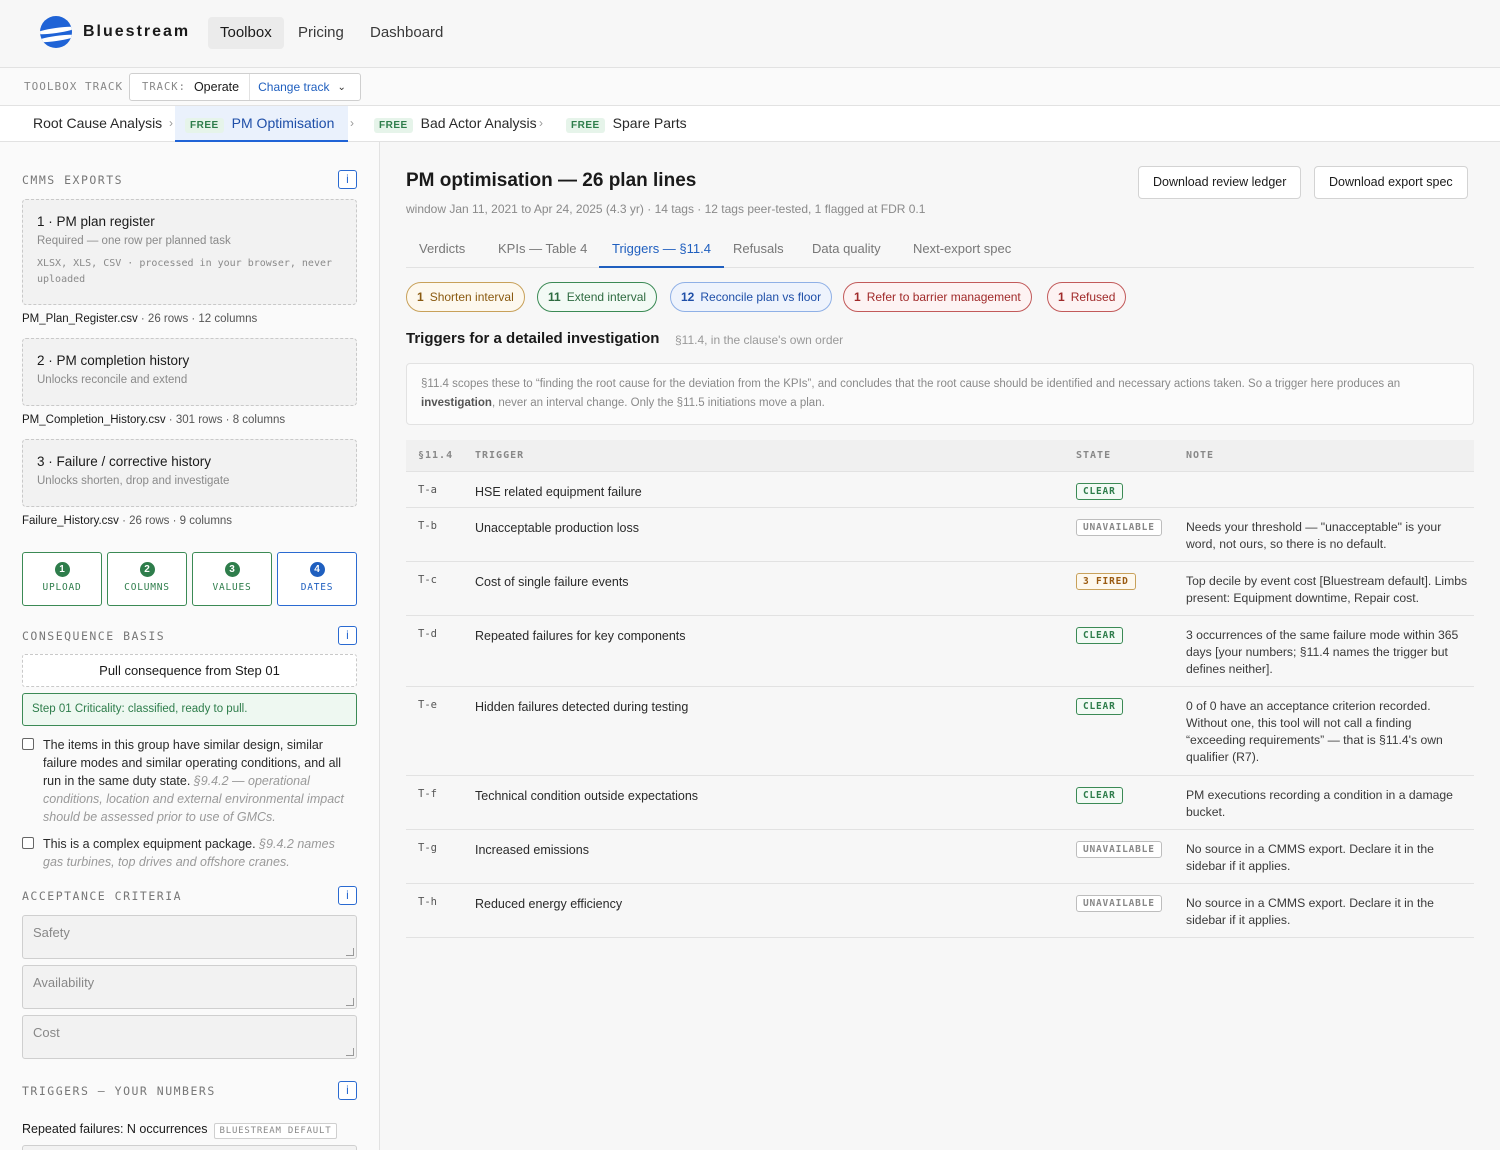  I want to click on tab-kpis: KPIs — Table 4, so click(542, 253).